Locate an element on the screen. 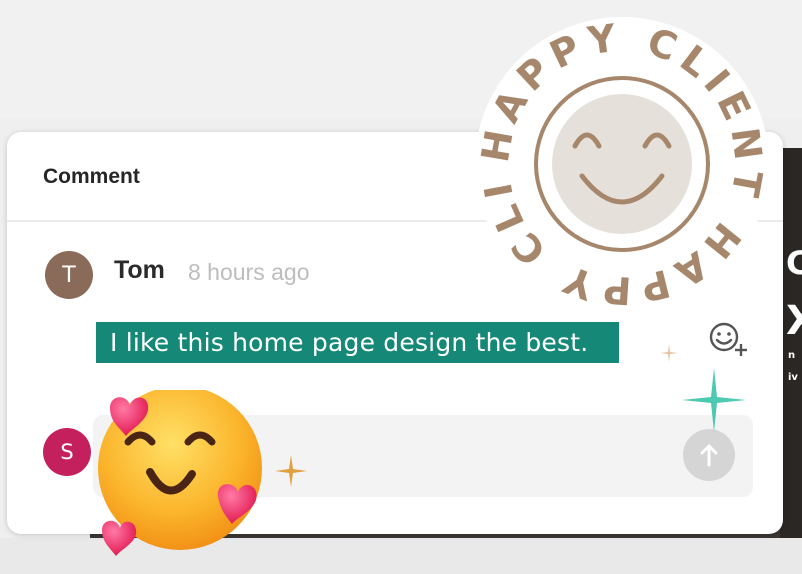 The image size is (802, 574). add-emoji-icon is located at coordinates (729, 339).